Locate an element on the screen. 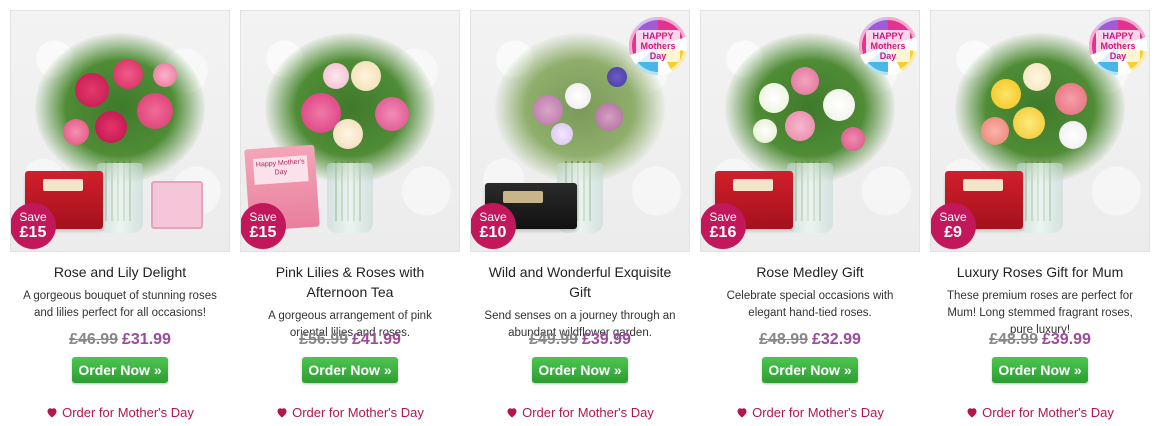 The height and width of the screenshot is (426, 1160). current-price: £41.99 is located at coordinates (376, 339).